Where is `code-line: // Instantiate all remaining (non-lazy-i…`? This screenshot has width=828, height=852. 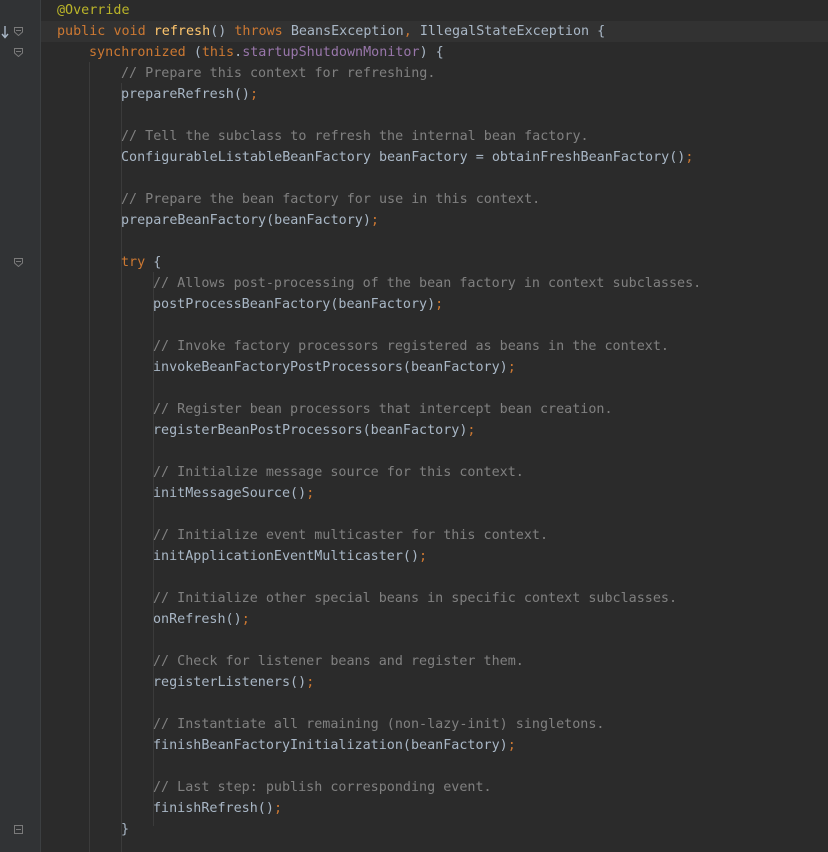 code-line: // Instantiate all remaining (non-lazy-i… is located at coordinates (378, 724).